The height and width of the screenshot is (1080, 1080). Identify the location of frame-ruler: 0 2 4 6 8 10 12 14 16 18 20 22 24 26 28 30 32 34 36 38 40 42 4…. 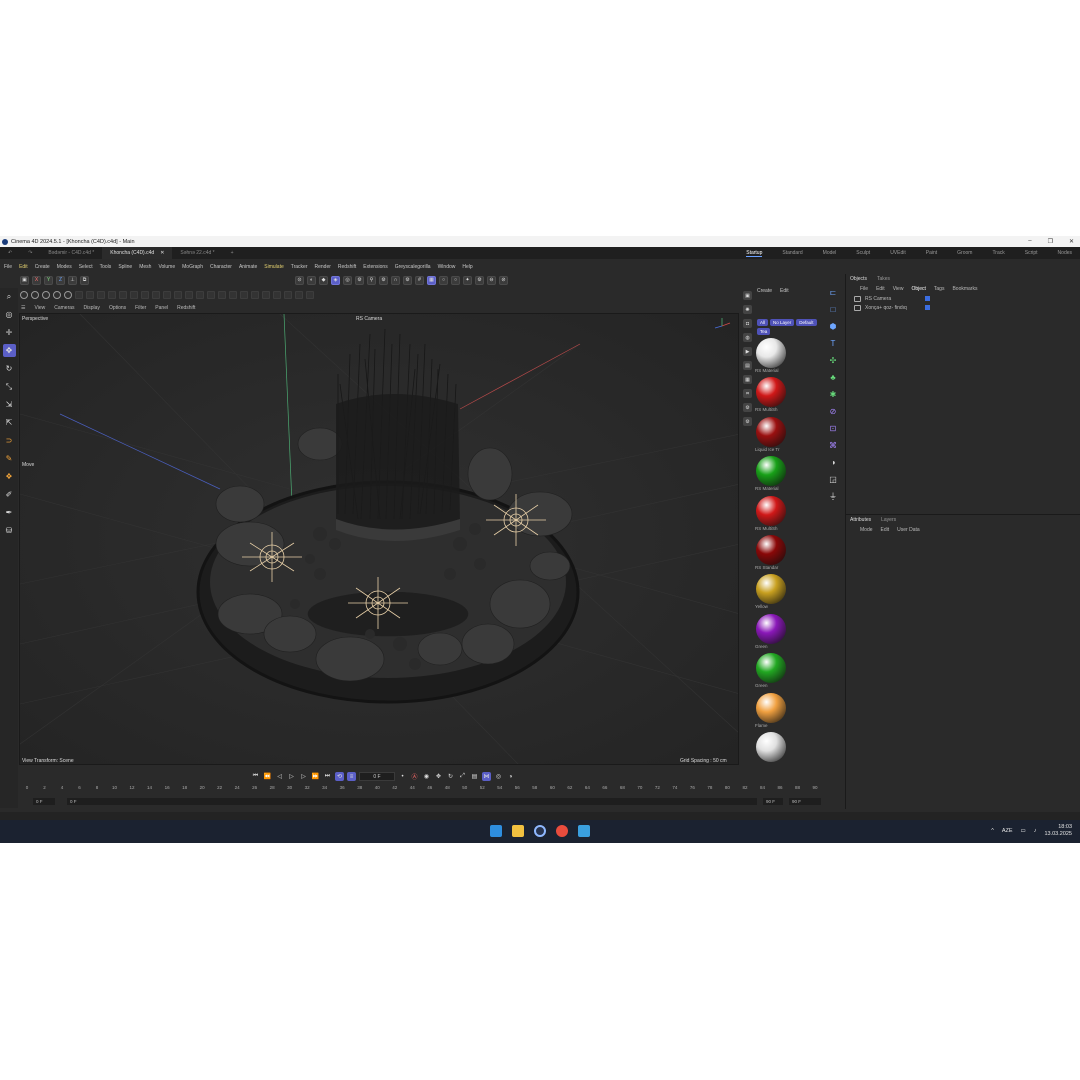
(422, 790).